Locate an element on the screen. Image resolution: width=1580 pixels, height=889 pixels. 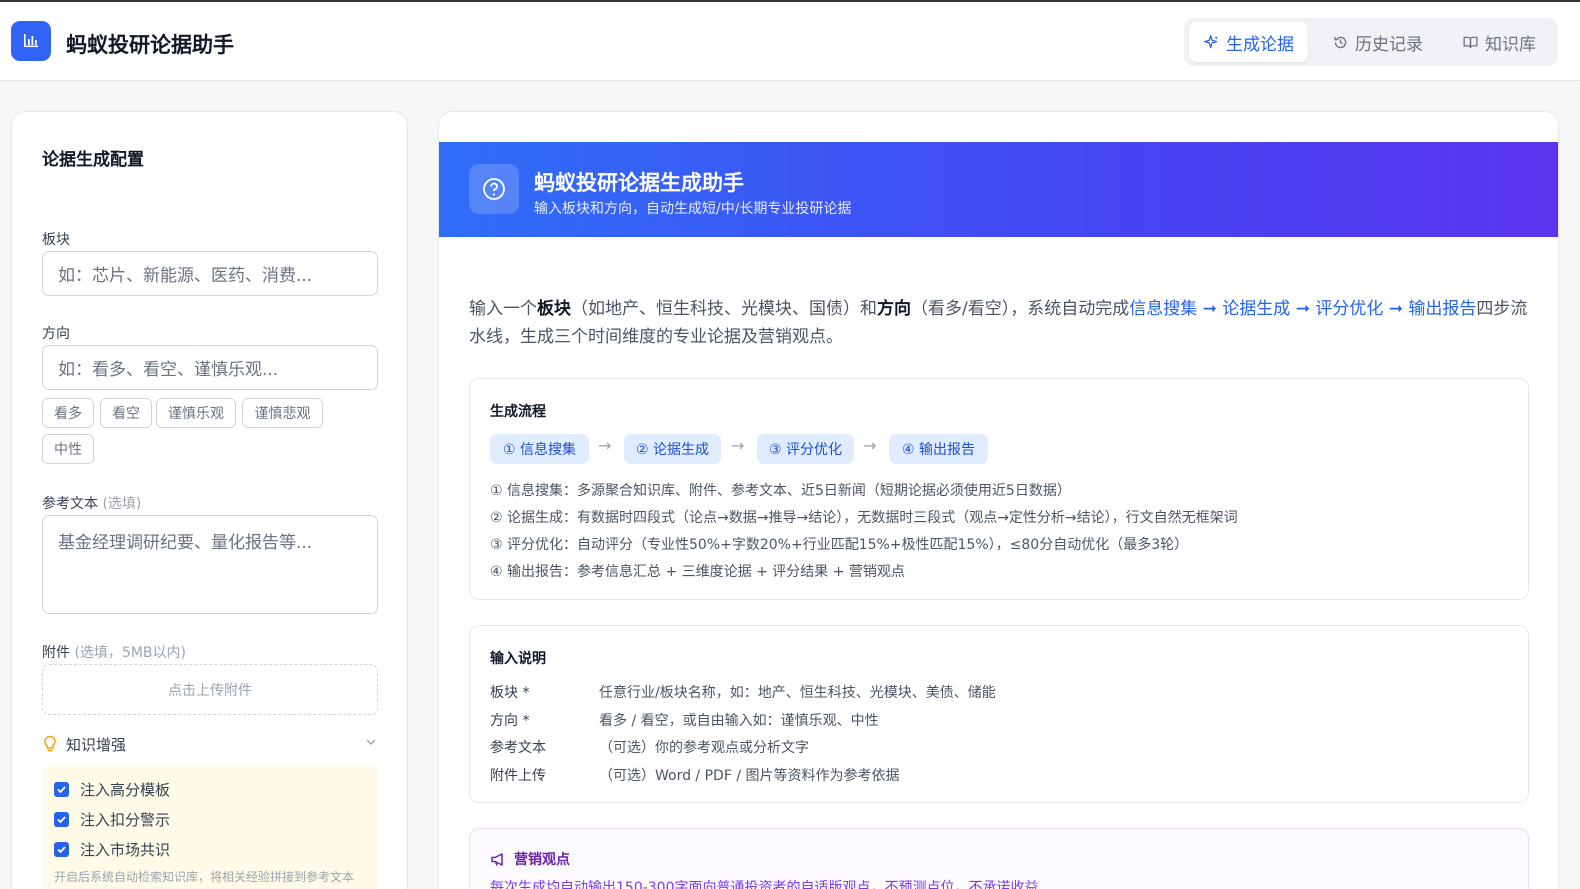
main-nav: 生成论据 历史记录 知识库 is located at coordinates (1371, 42).